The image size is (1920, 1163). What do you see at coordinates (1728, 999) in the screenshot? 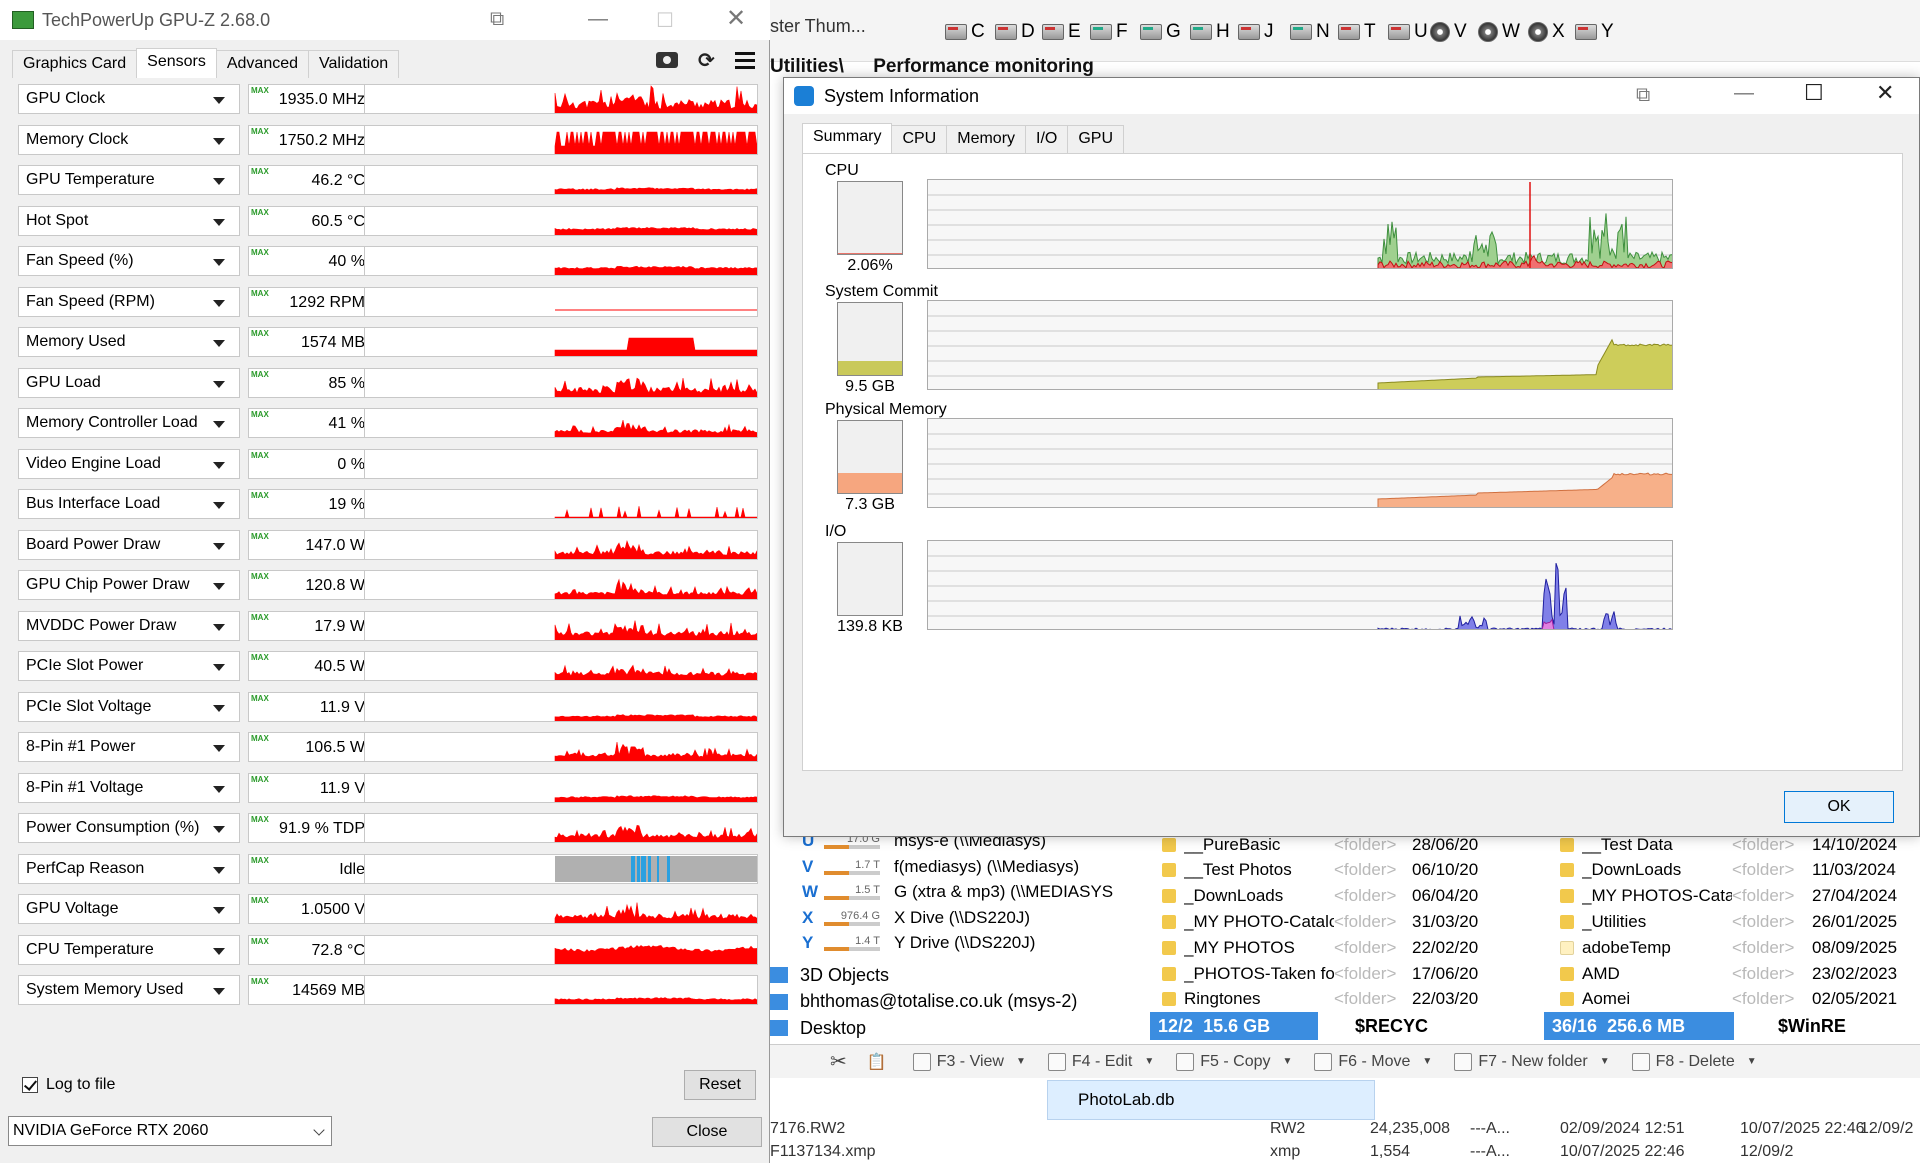
I see `folder-row: Aomei <folder> 02/05/2021` at bounding box center [1728, 999].